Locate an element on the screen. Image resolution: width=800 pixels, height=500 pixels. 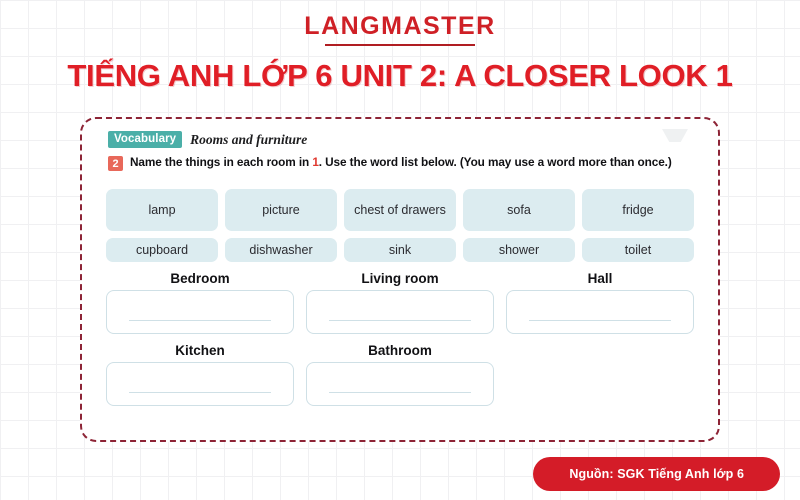
brand-underline is located at coordinates (400, 45).